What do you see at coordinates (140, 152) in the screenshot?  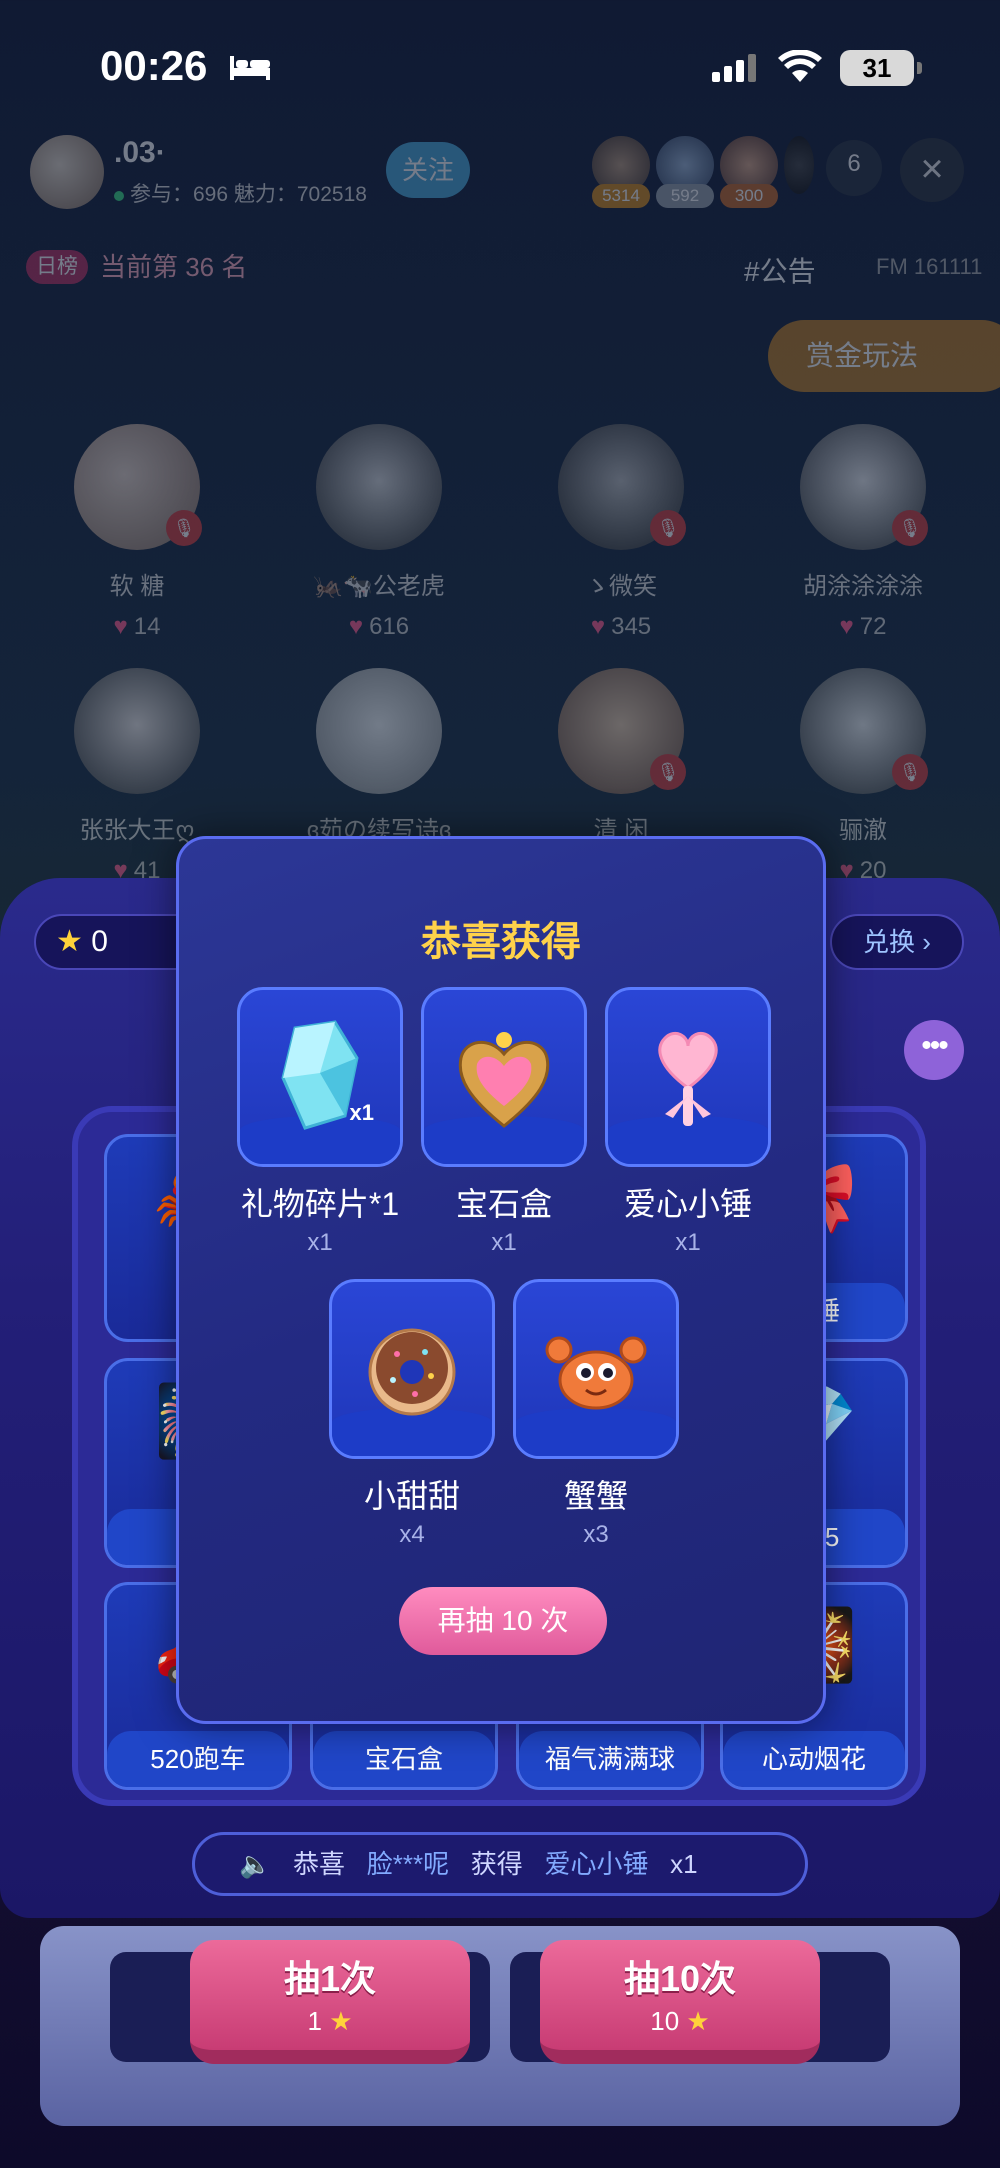 I see `host-name: .03·` at bounding box center [140, 152].